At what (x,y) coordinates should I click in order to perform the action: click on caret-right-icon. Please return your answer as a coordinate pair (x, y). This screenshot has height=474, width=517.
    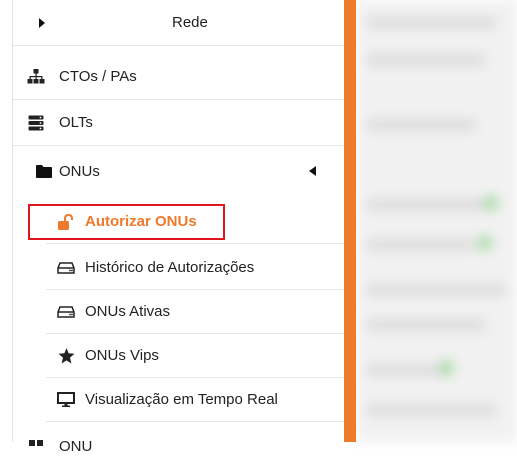
    Looking at the image, I should click on (42, 23).